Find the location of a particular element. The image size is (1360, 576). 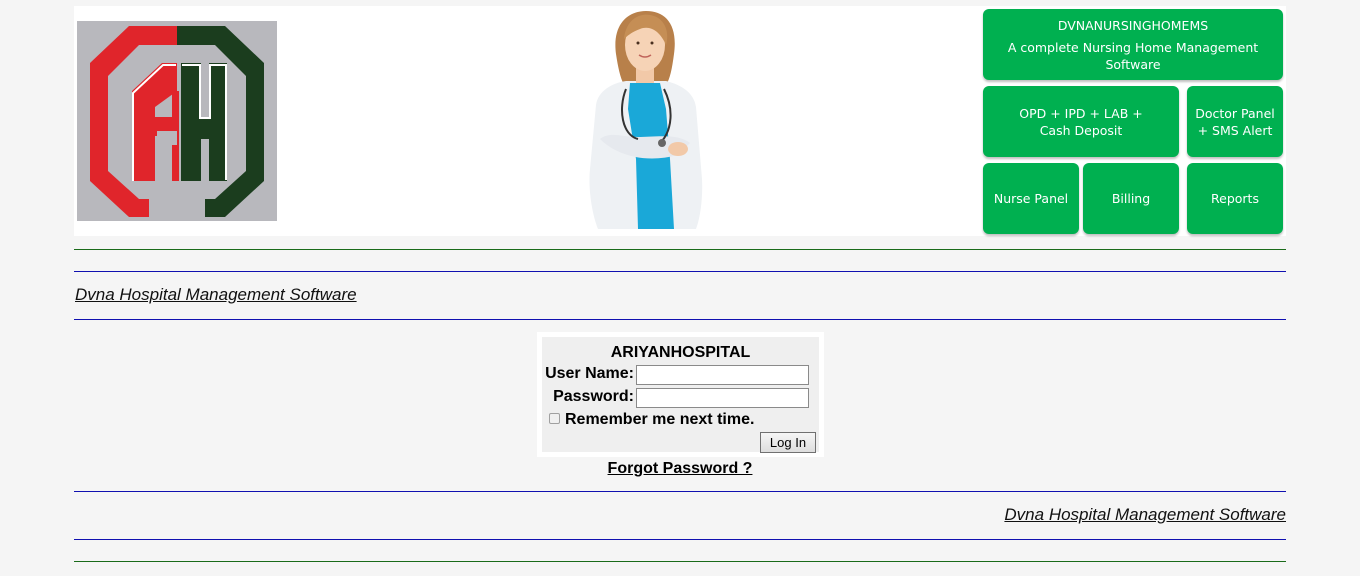

brand-title: DVNANURSINGHOMEMS is located at coordinates (1133, 25).